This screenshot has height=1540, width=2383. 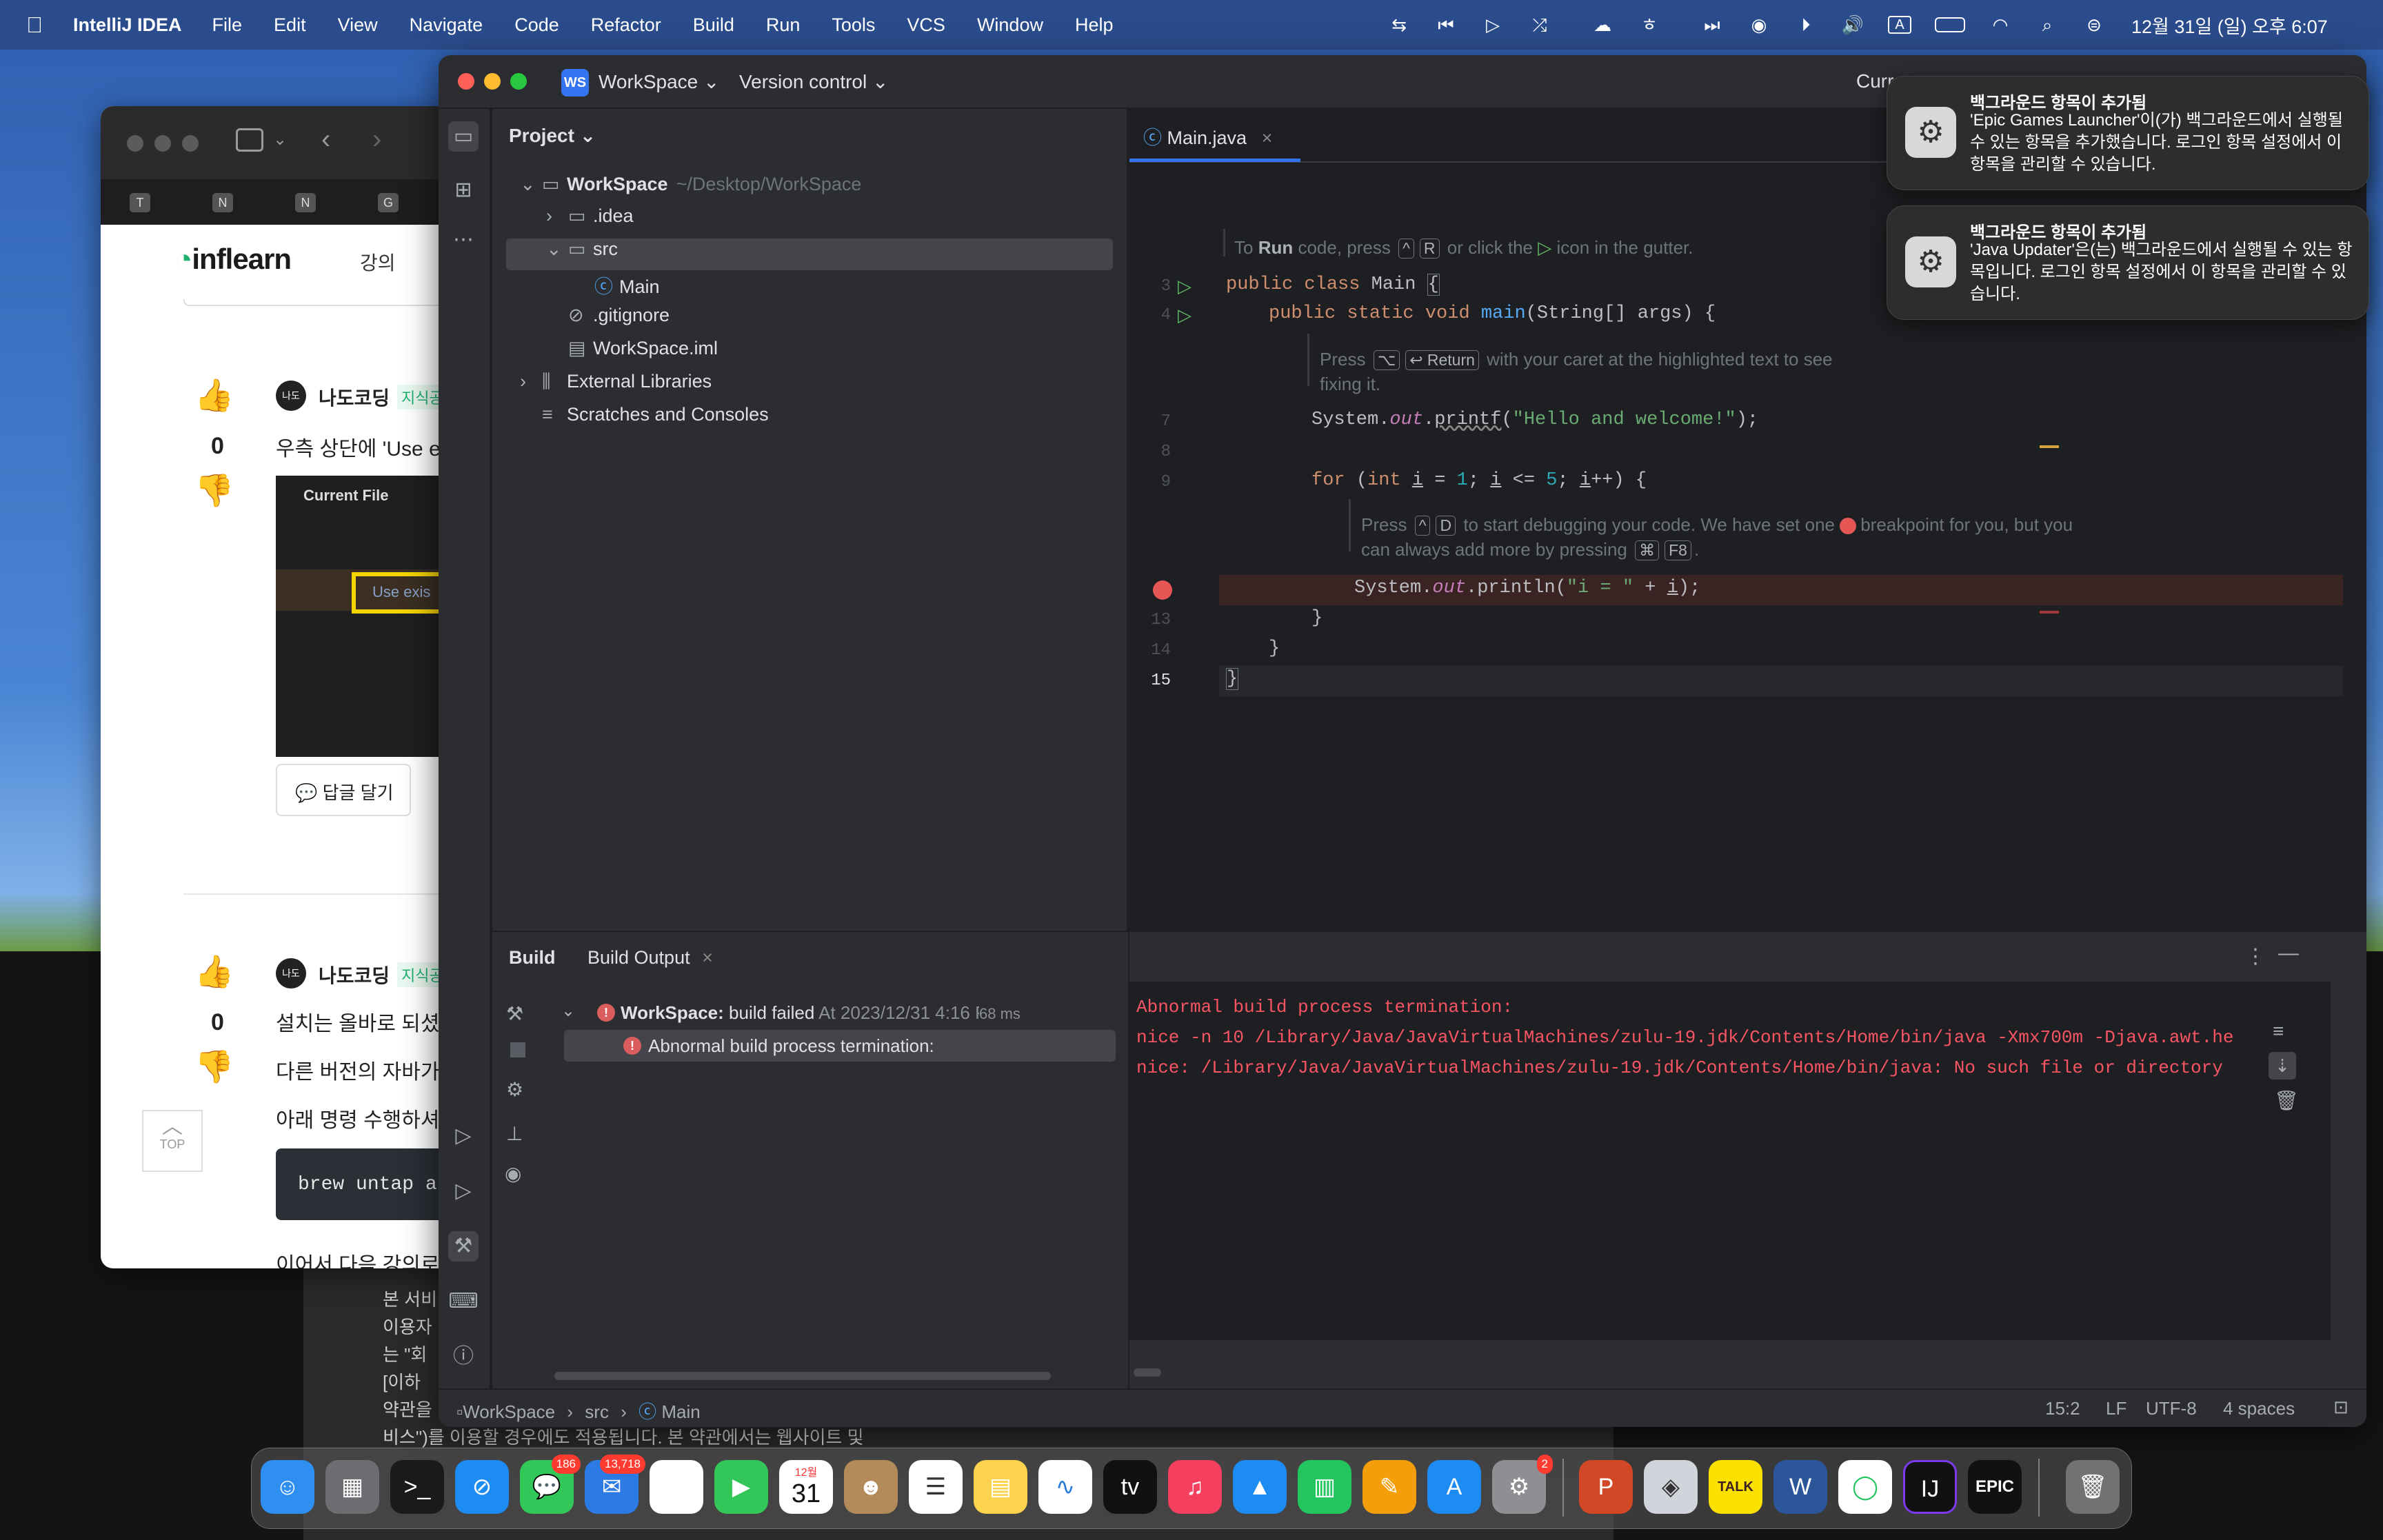 What do you see at coordinates (802, 1376) in the screenshot?
I see `horizontal-scrollbar` at bounding box center [802, 1376].